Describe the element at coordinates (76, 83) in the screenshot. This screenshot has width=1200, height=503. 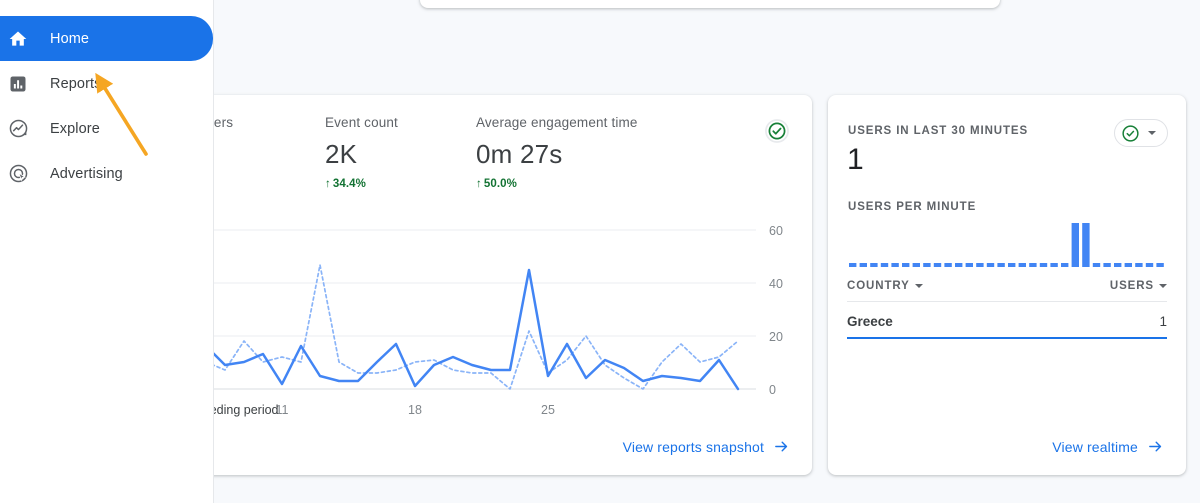
I see `sidebar-item-label-reports: Reports` at that location.